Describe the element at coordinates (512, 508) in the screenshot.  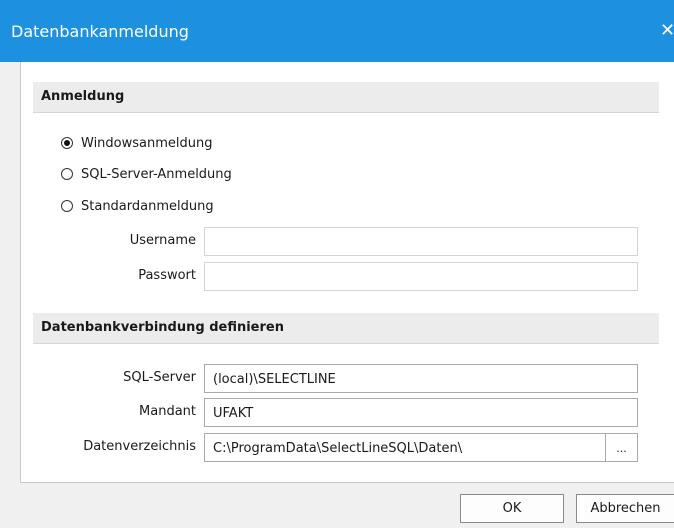
I see `ok-button: OK` at that location.